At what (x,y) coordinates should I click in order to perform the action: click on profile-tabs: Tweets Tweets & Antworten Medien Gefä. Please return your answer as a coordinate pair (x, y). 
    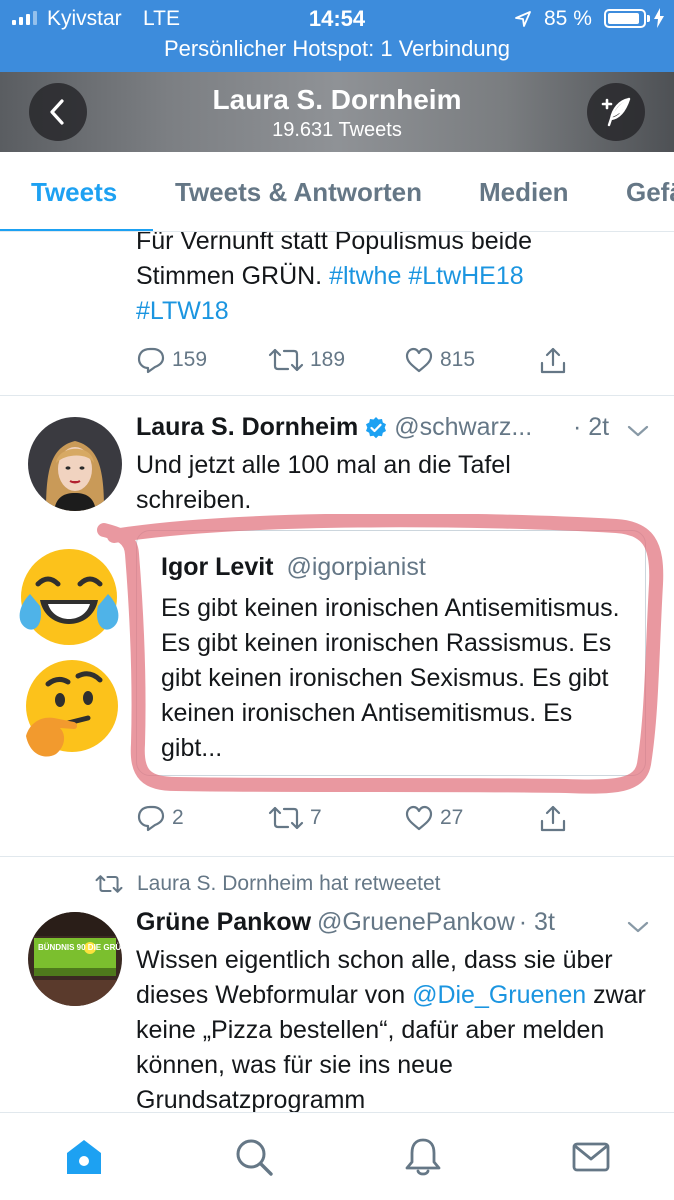
    Looking at the image, I should click on (337, 192).